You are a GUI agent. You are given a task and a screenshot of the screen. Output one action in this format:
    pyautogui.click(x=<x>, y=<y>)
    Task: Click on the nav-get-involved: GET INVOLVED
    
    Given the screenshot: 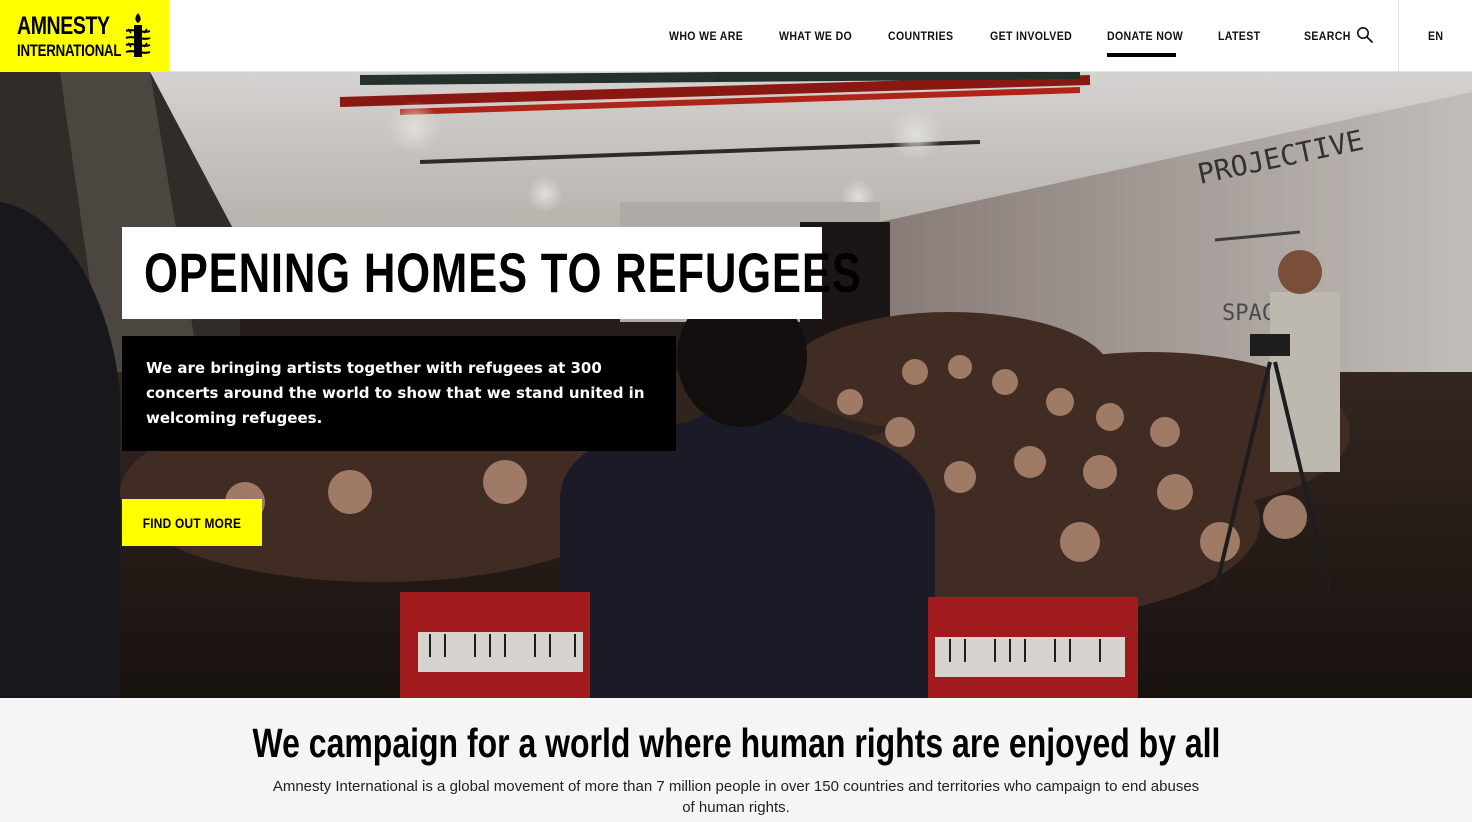 What is the action you would take?
    pyautogui.click(x=1036, y=36)
    